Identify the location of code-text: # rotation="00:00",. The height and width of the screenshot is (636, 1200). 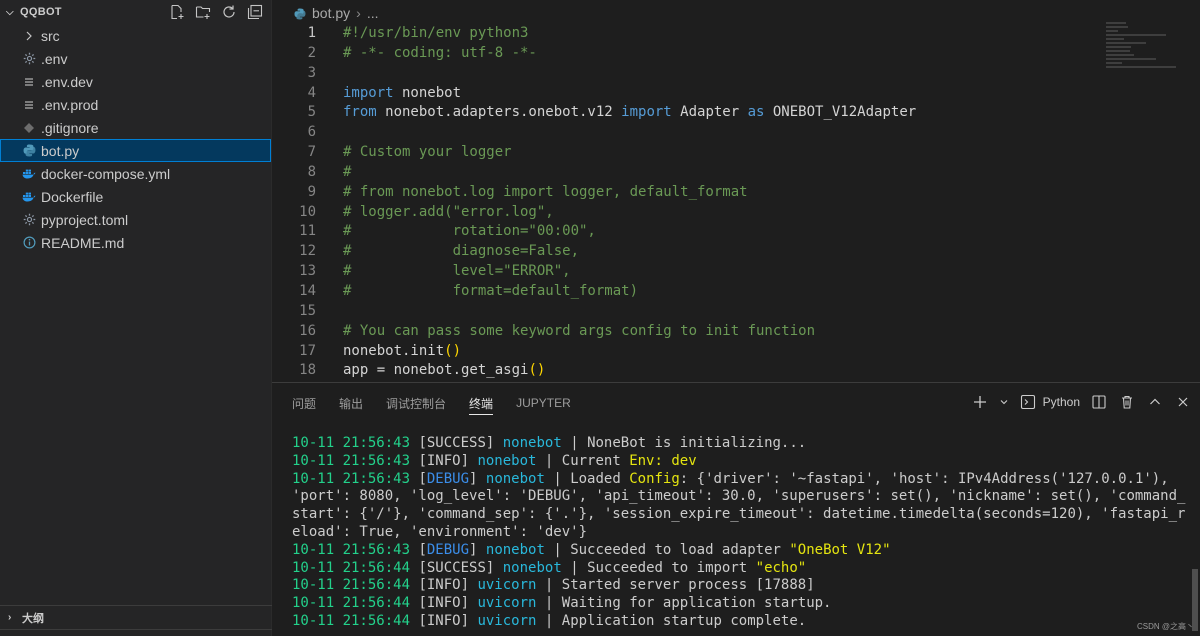
(456, 232).